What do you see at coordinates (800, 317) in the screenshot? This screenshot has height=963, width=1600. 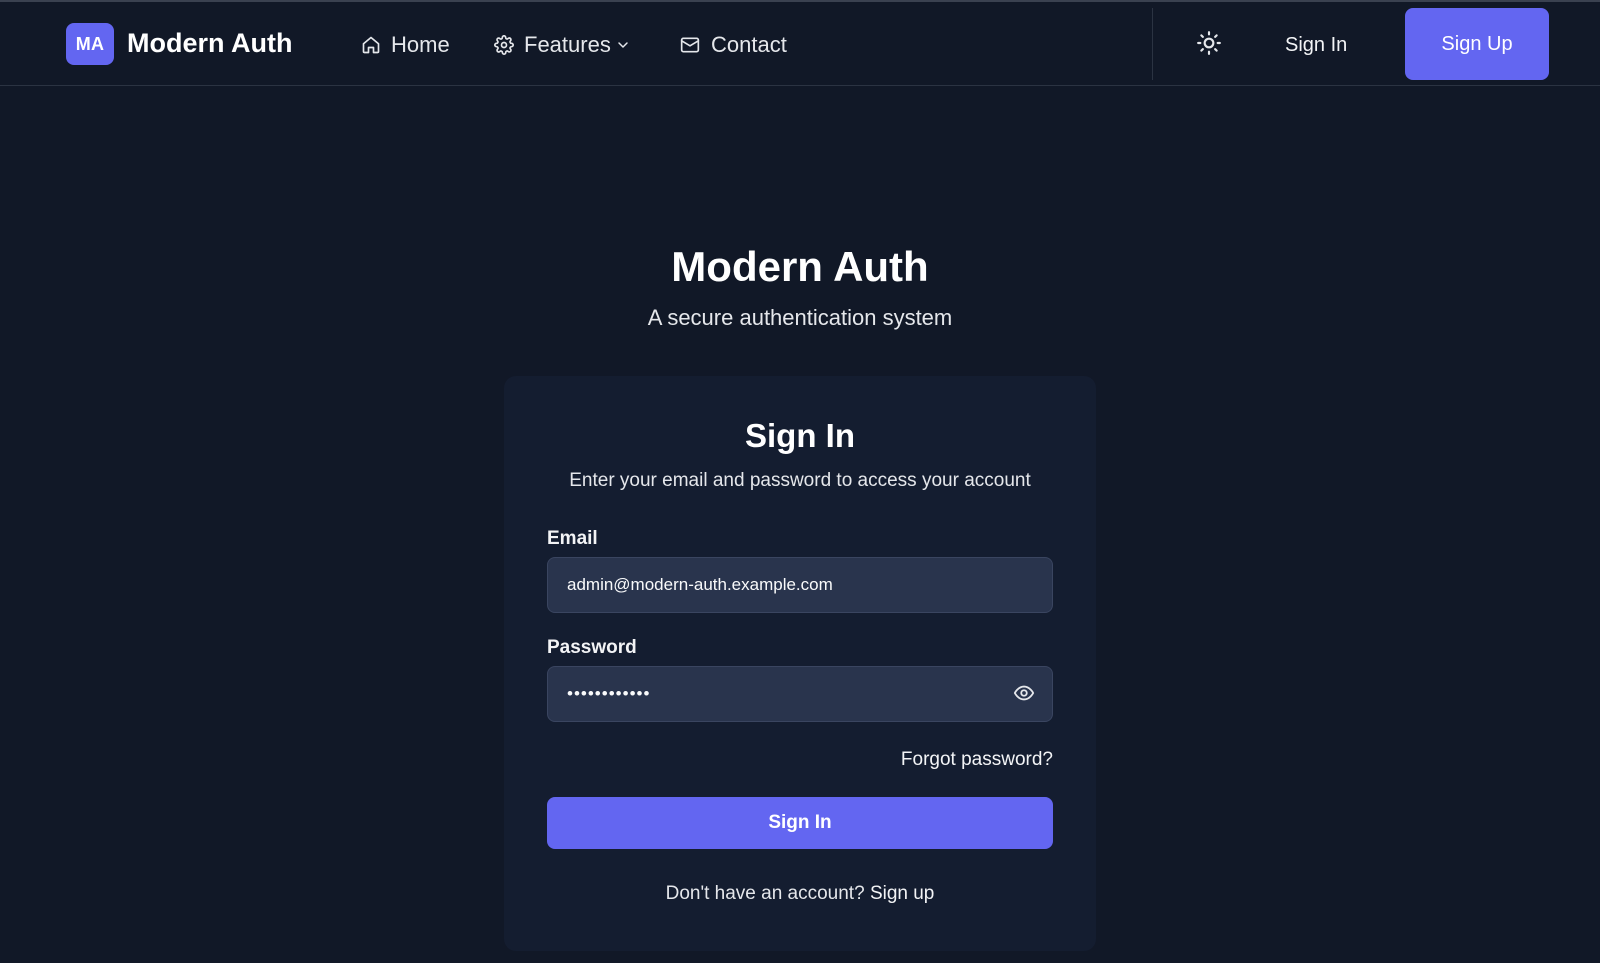 I see `hero-subtitle: A secure authentication system` at bounding box center [800, 317].